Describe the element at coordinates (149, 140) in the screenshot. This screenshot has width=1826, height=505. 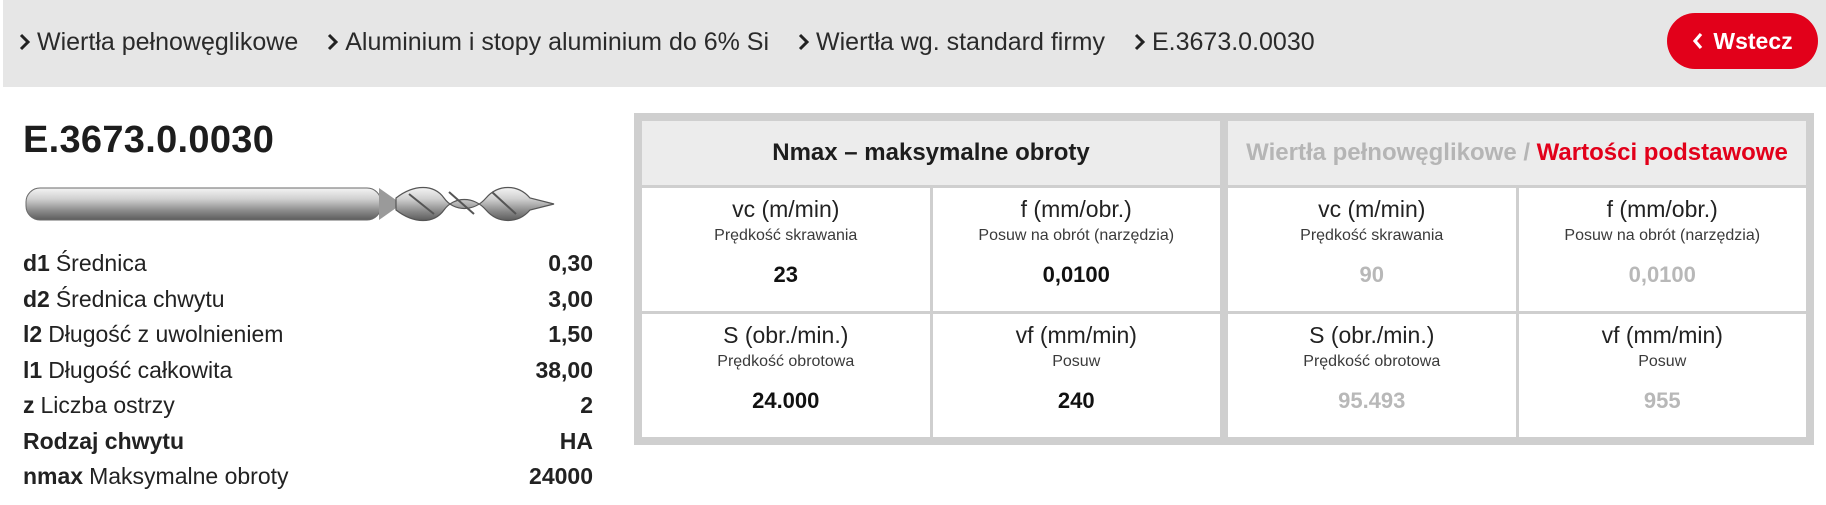
I see `page-title: E.3673.0.0030` at that location.